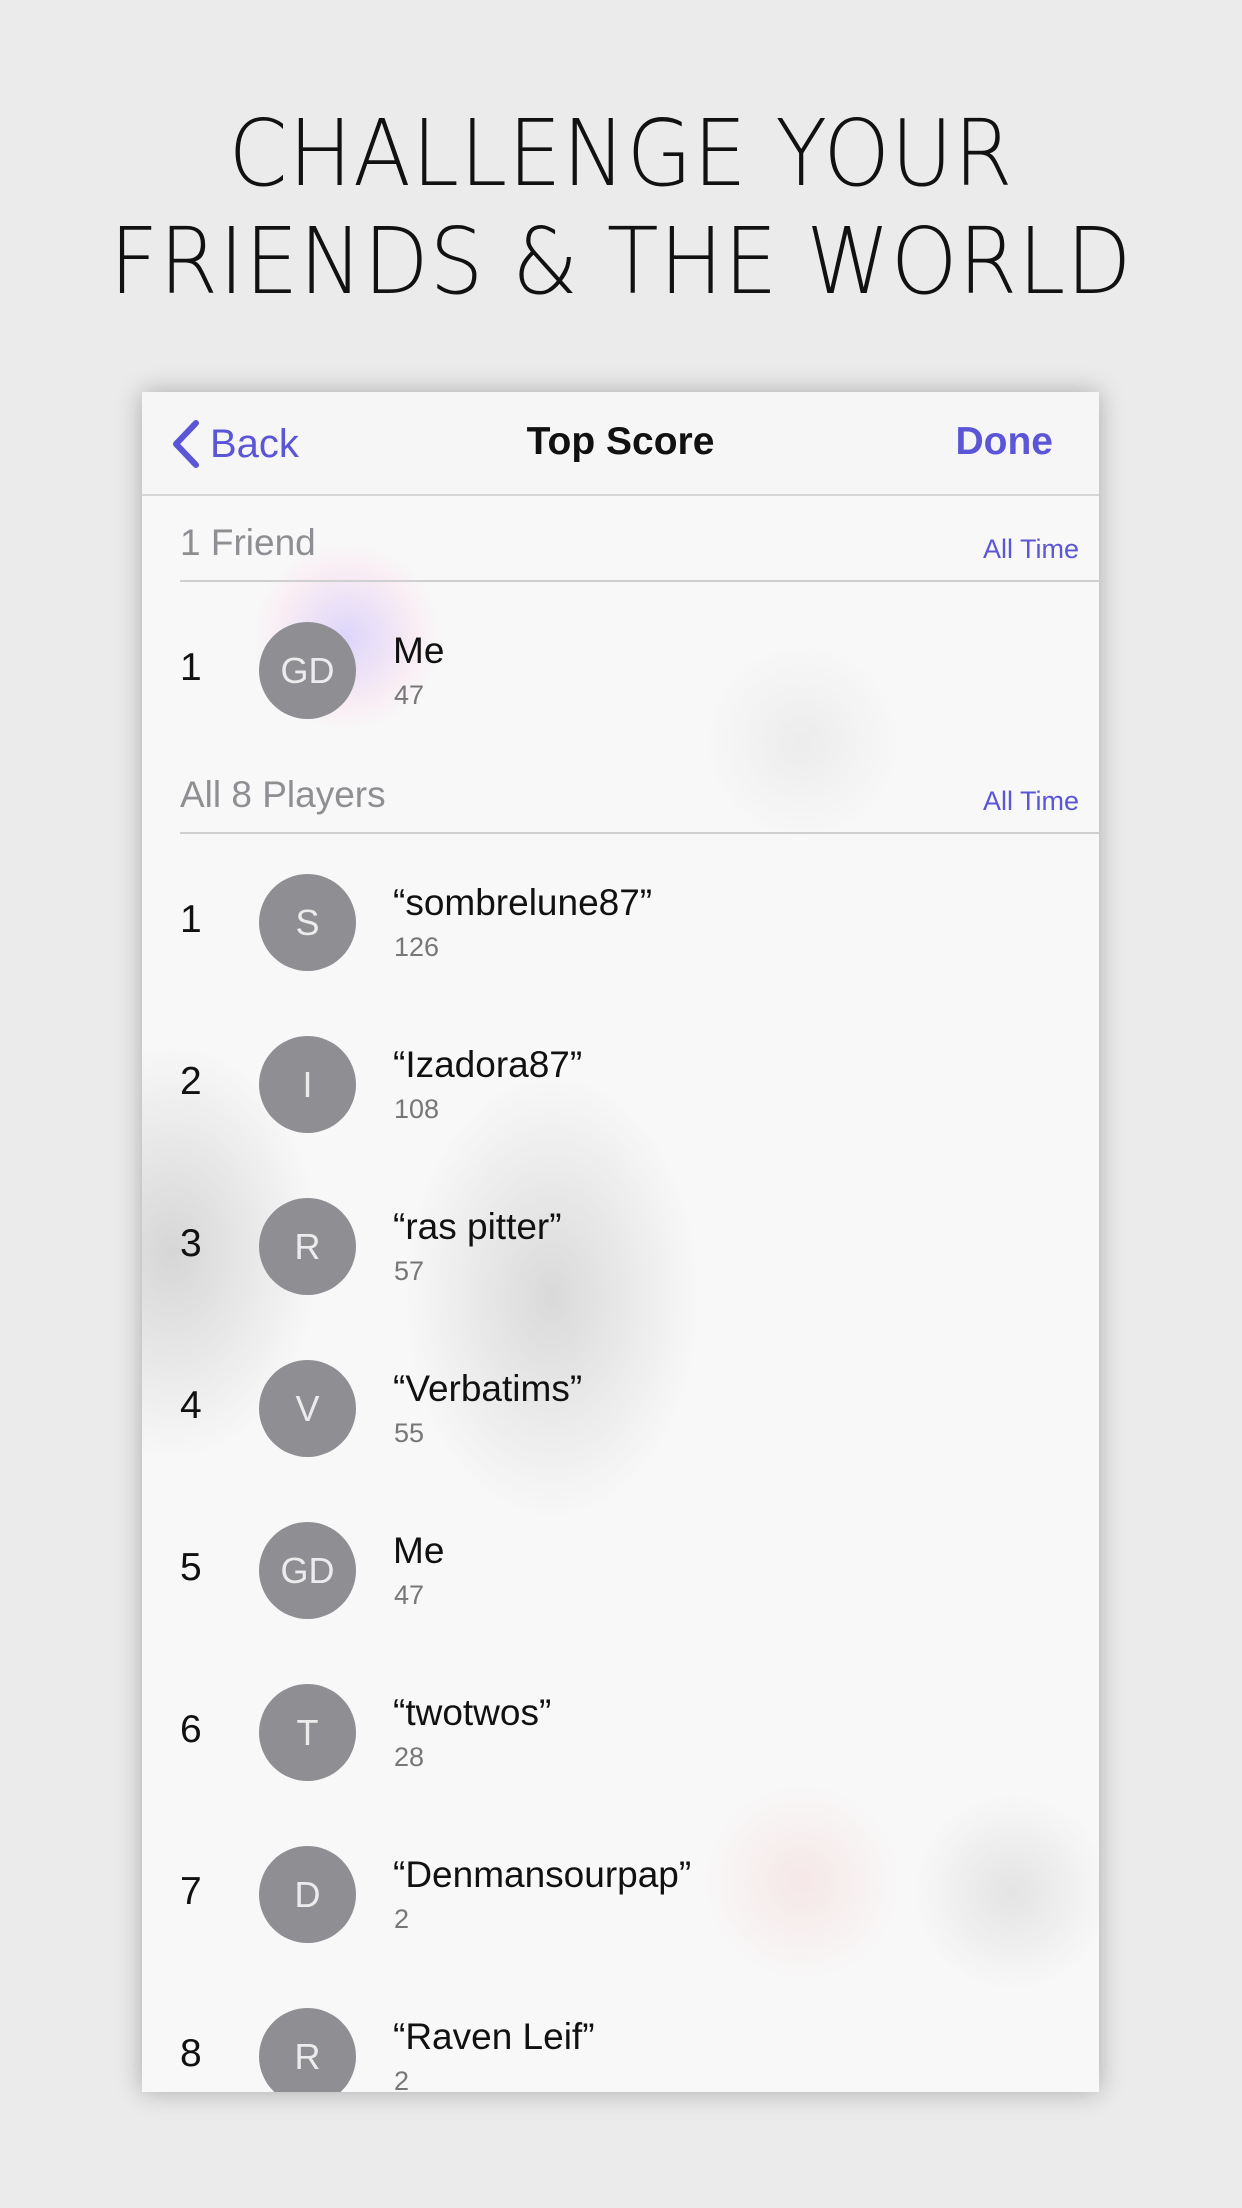  I want to click on player-name: “twotwos”, so click(472, 1712).